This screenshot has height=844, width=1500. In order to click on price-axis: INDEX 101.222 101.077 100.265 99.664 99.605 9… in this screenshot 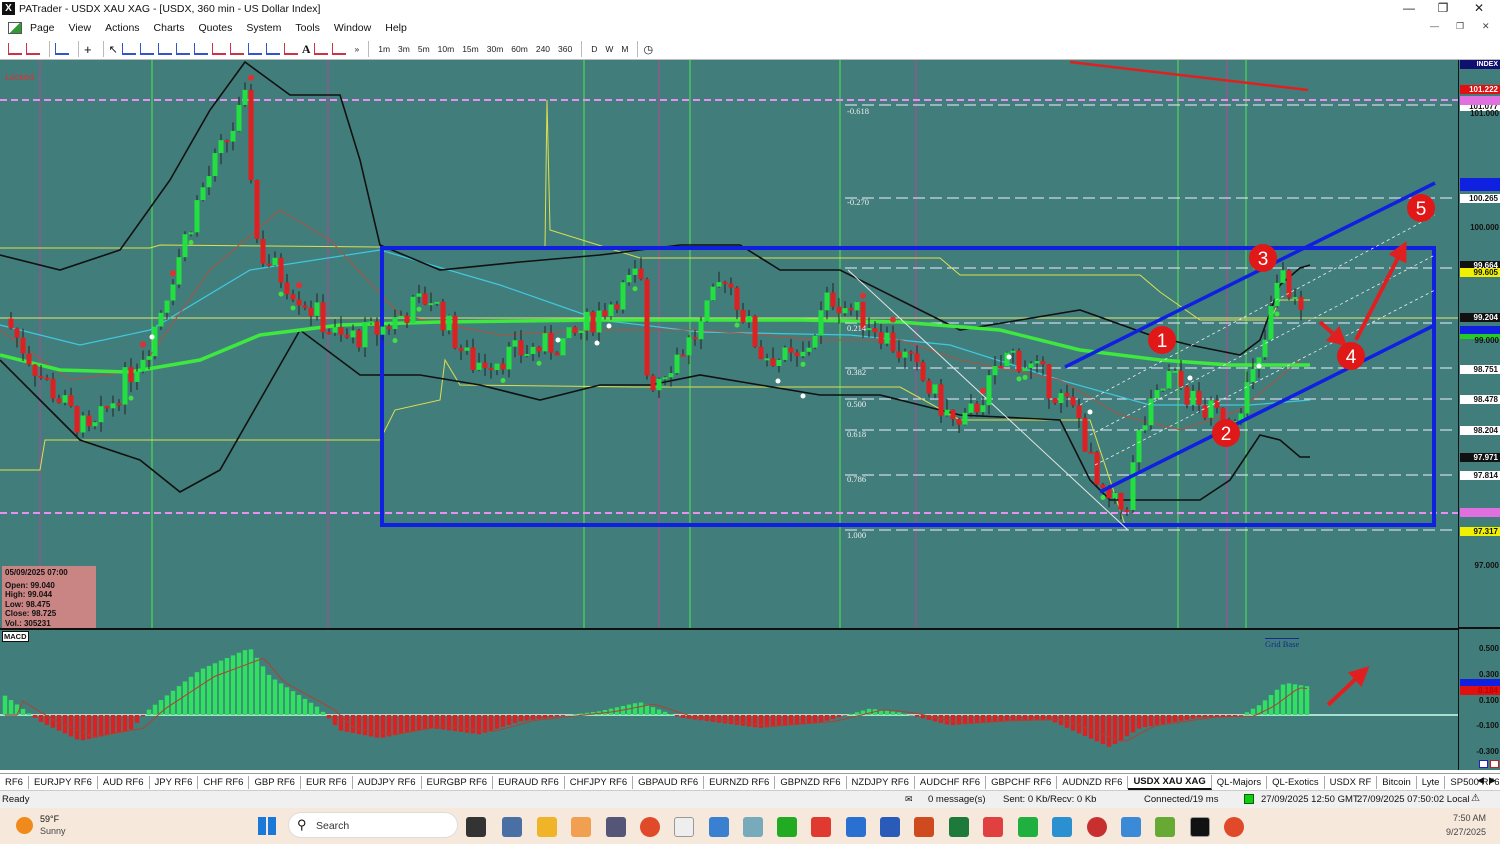, I will do `click(1479, 415)`.